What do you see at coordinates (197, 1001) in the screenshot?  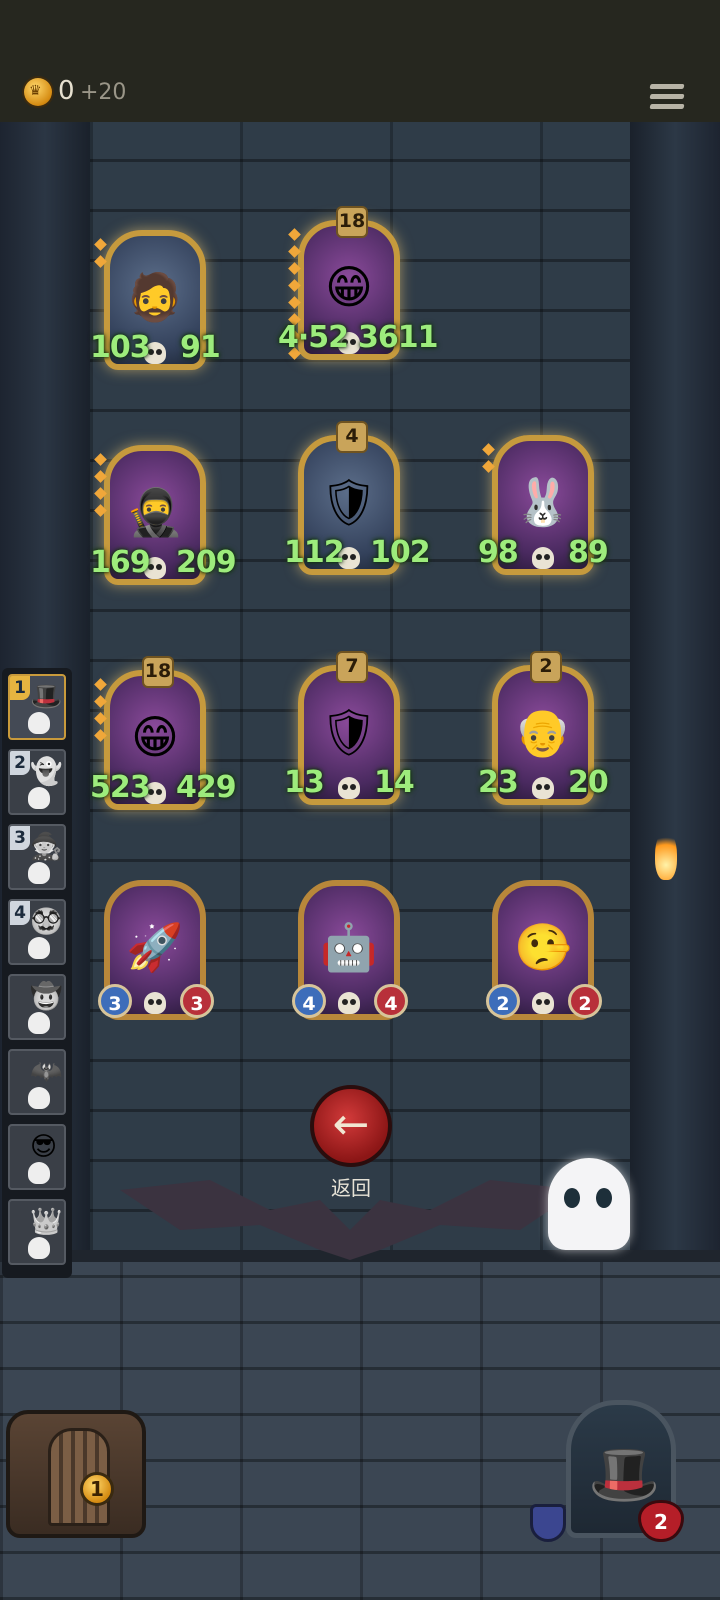 I see `card-health: 3` at bounding box center [197, 1001].